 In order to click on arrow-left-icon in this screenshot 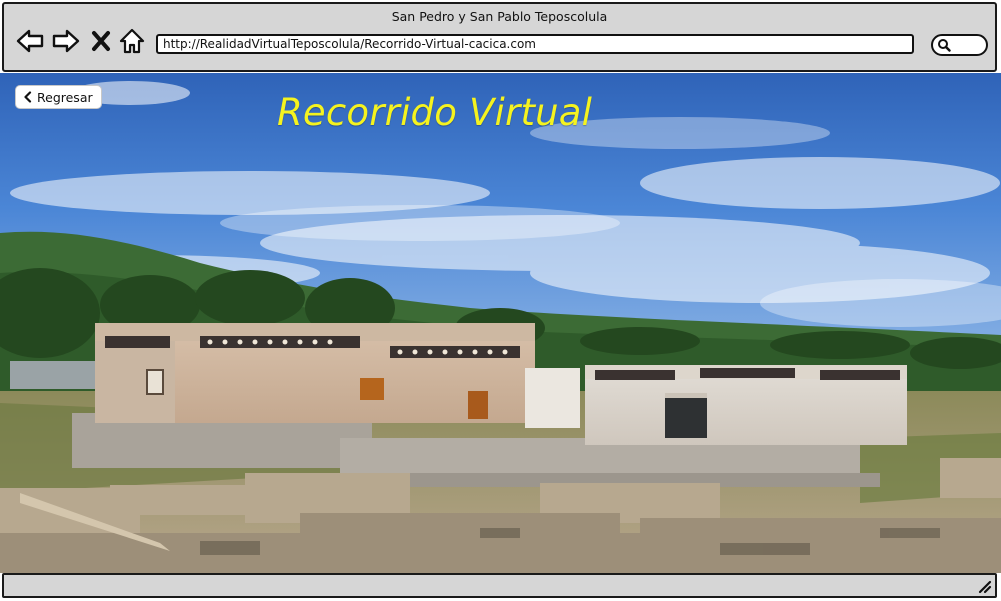, I will do `click(30, 41)`.